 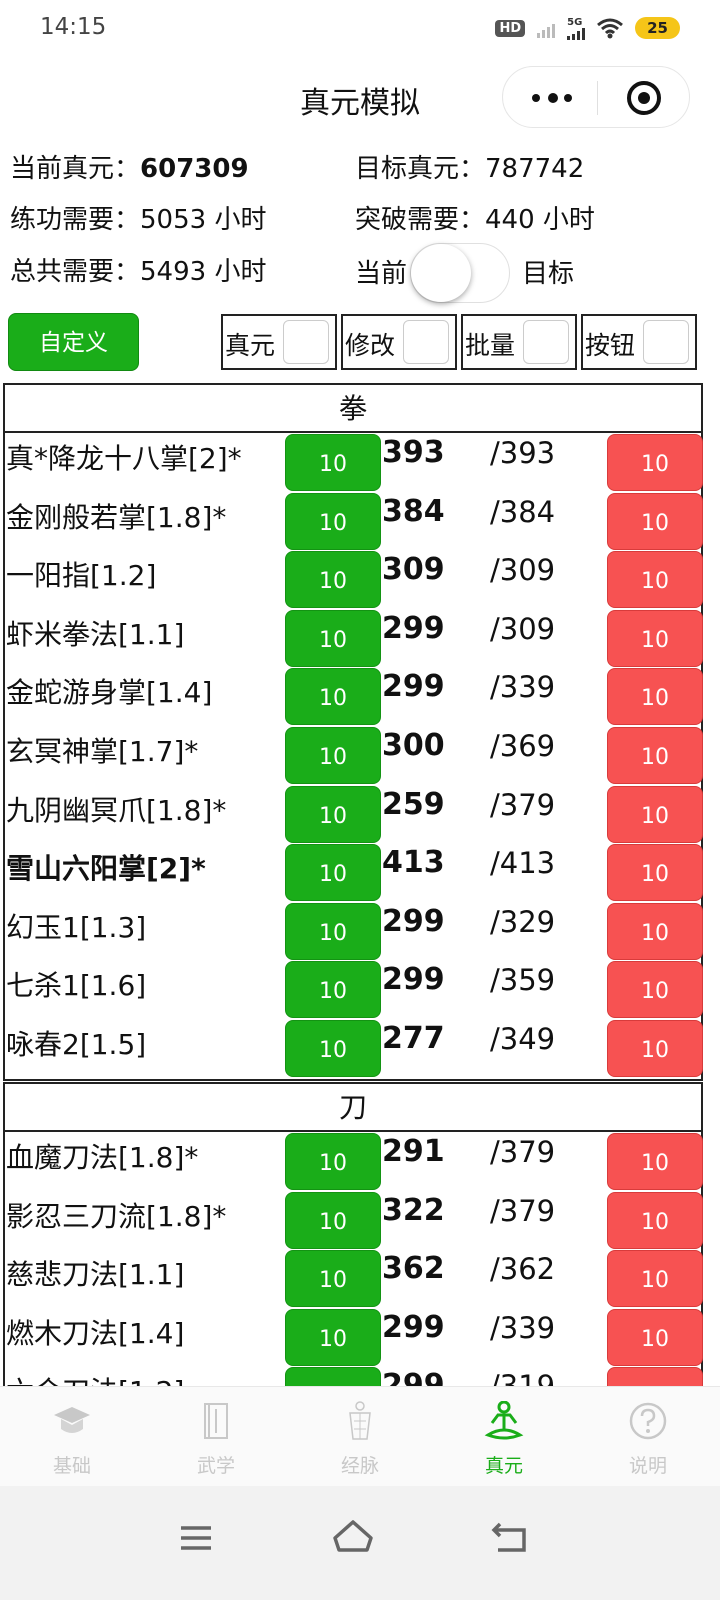 What do you see at coordinates (413, 804) in the screenshot?
I see `current-level: 259` at bounding box center [413, 804].